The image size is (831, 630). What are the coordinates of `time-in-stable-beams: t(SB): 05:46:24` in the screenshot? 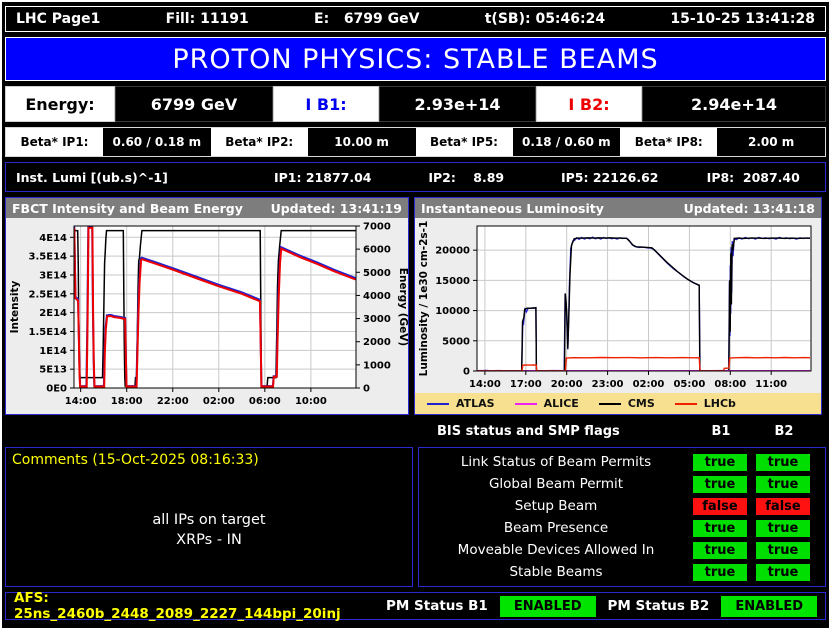 It's located at (545, 19).